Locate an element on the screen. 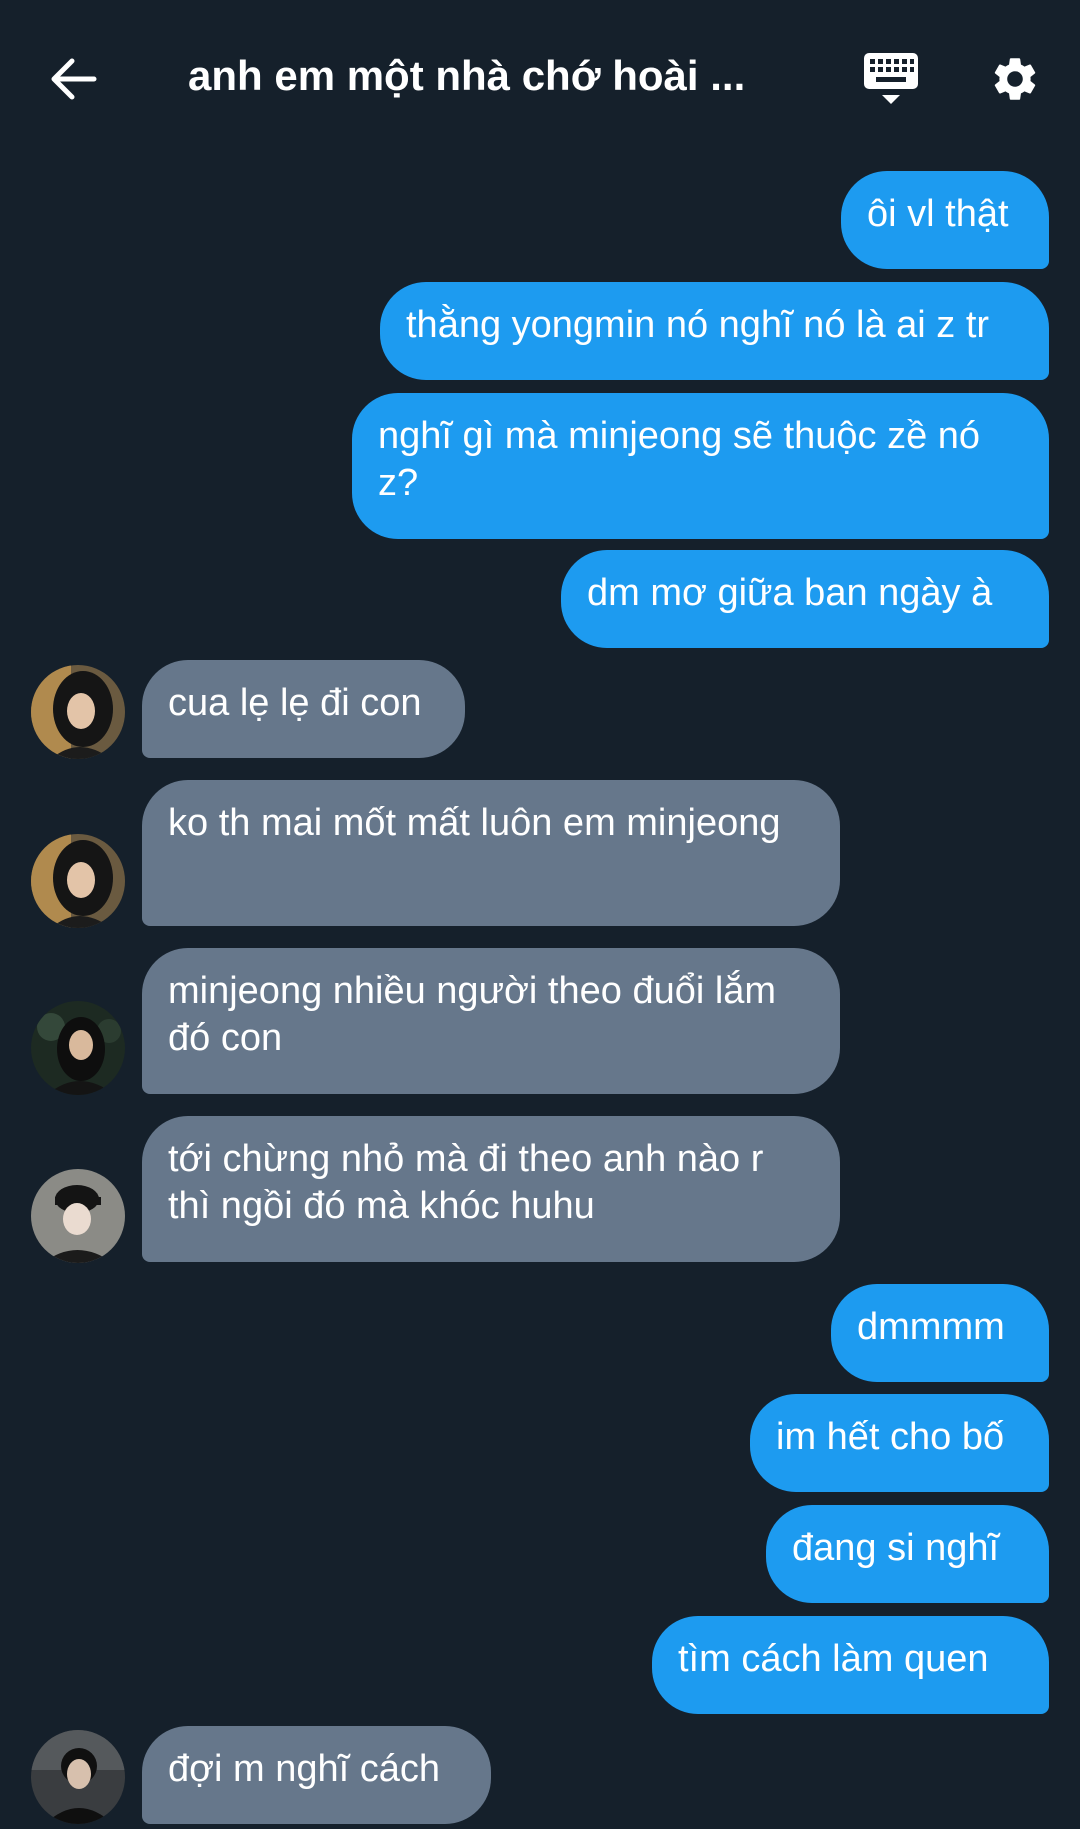  message-text: dm mơ giữa ban ngày à is located at coordinates (790, 593).